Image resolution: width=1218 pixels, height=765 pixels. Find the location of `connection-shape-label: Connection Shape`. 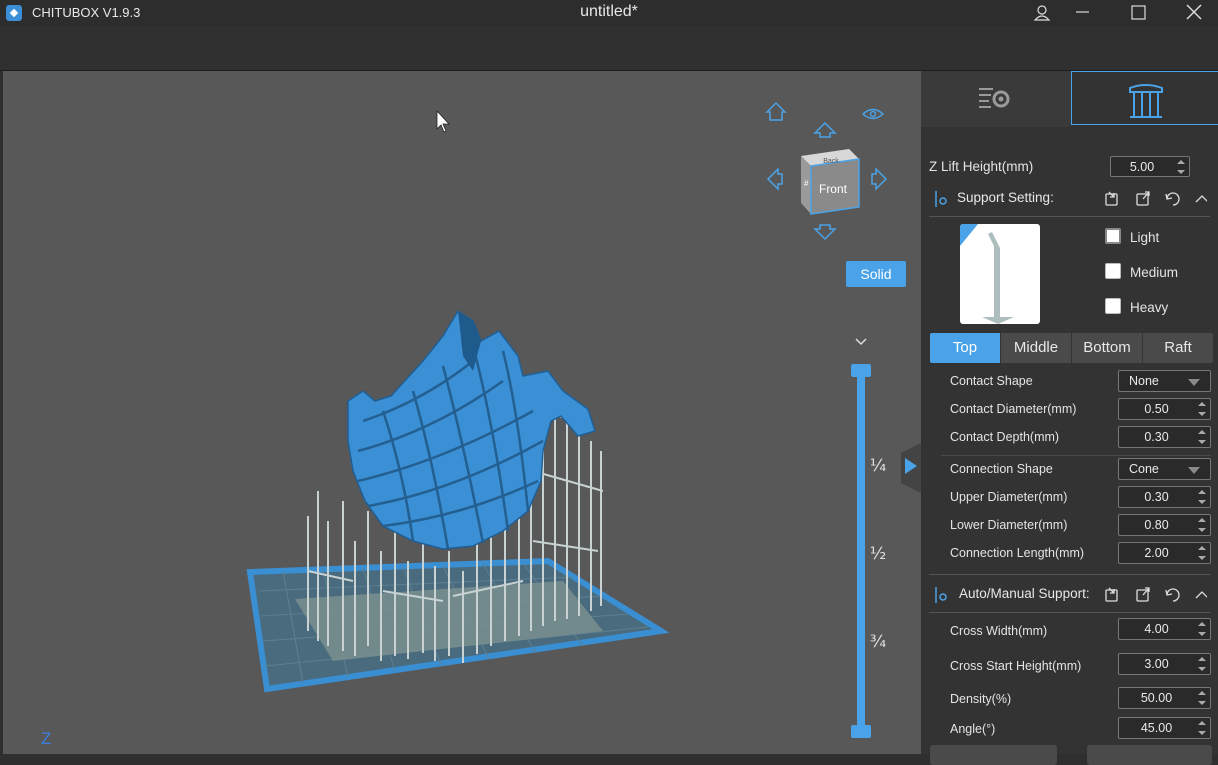

connection-shape-label: Connection Shape is located at coordinates (1001, 469).